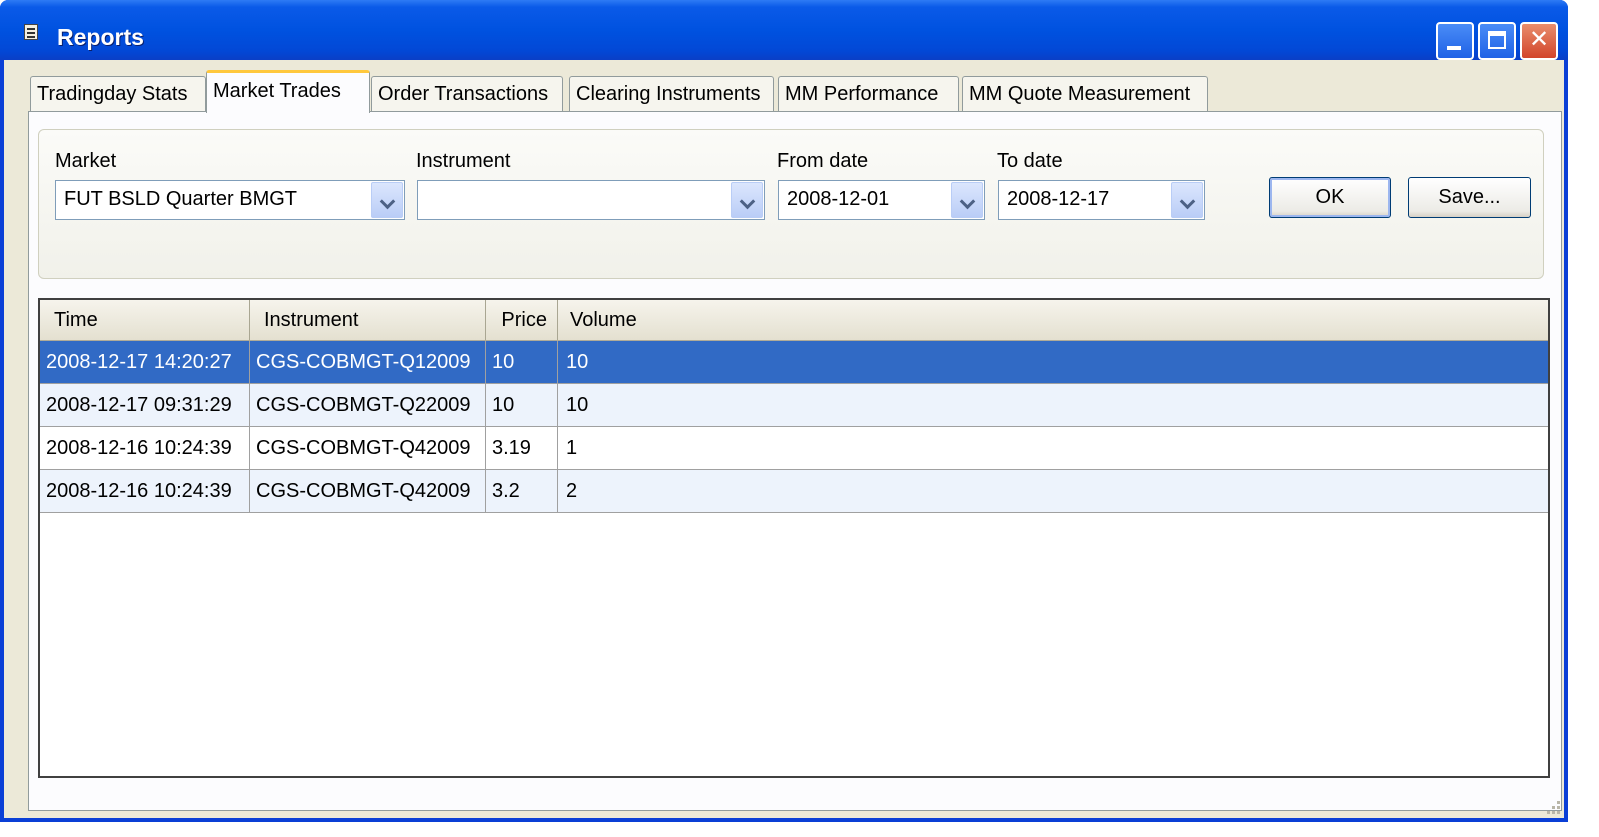  I want to click on tab-tradingday-stats: Tradingday Stats, so click(118, 94).